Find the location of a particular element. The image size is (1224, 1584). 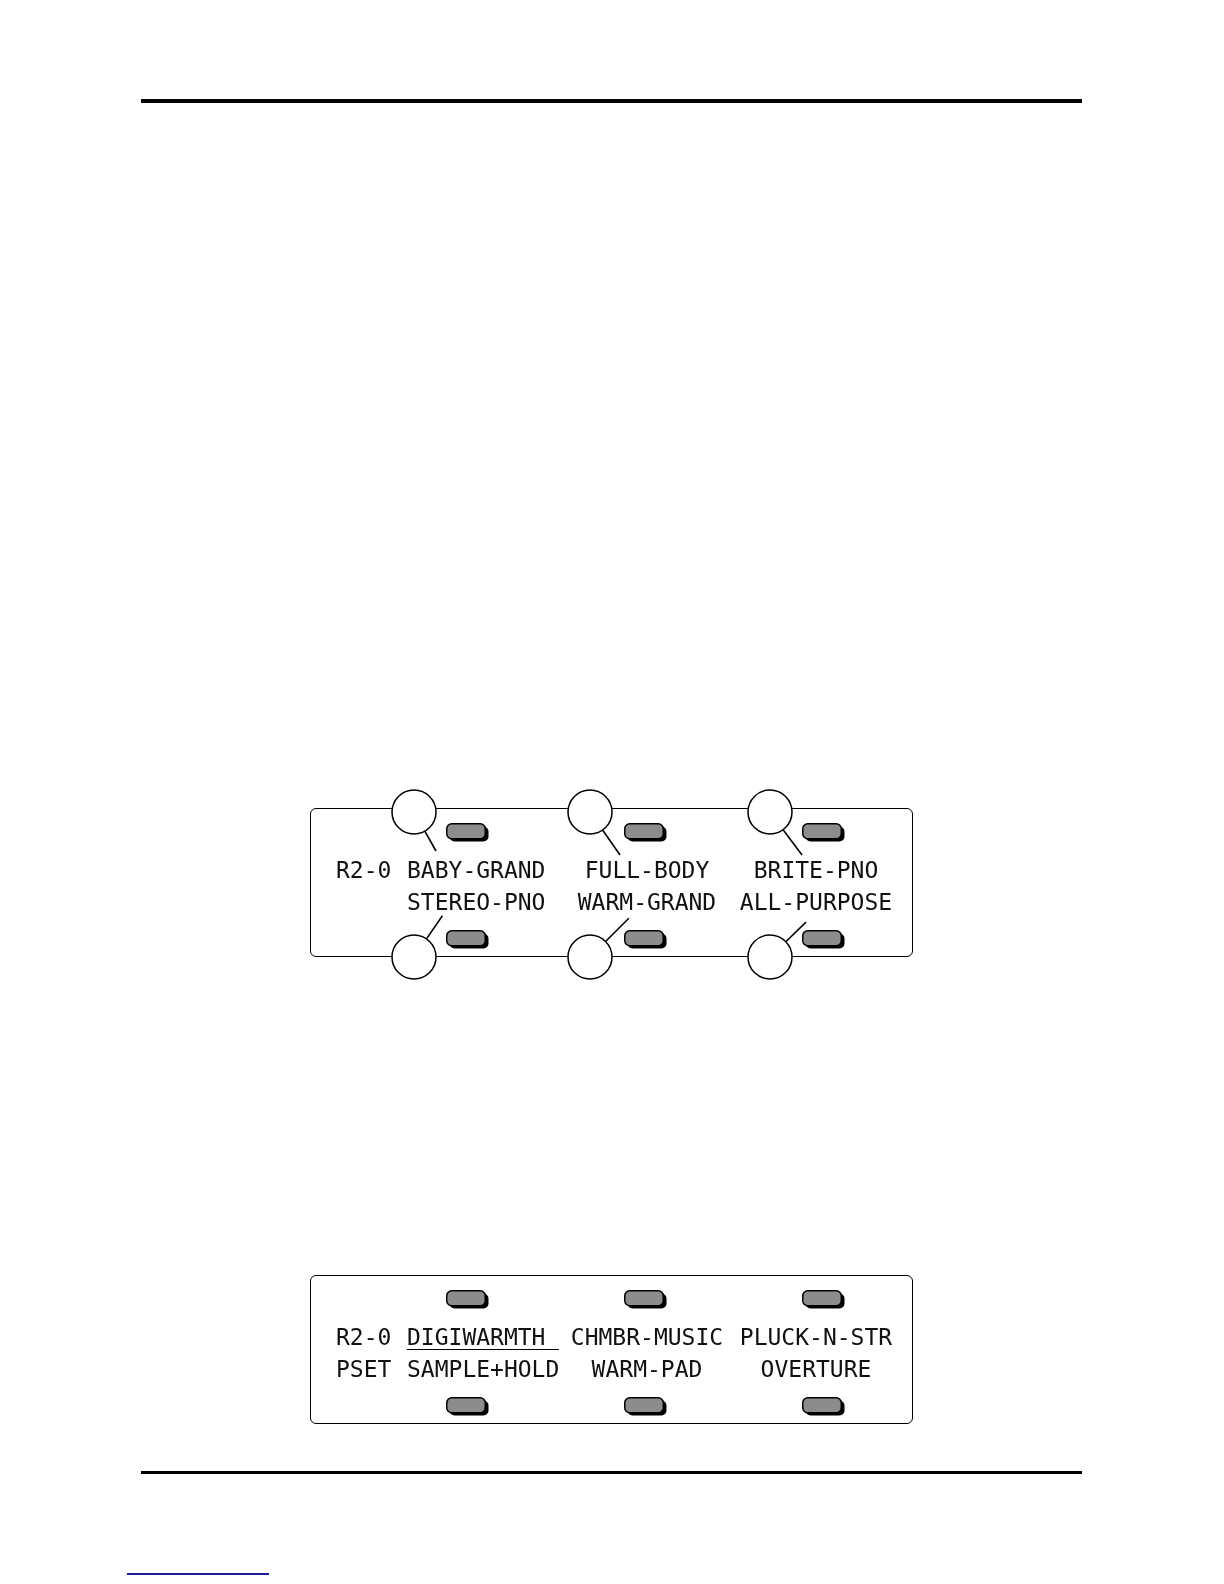

preset-name: WARM-GRAND is located at coordinates (647, 902).